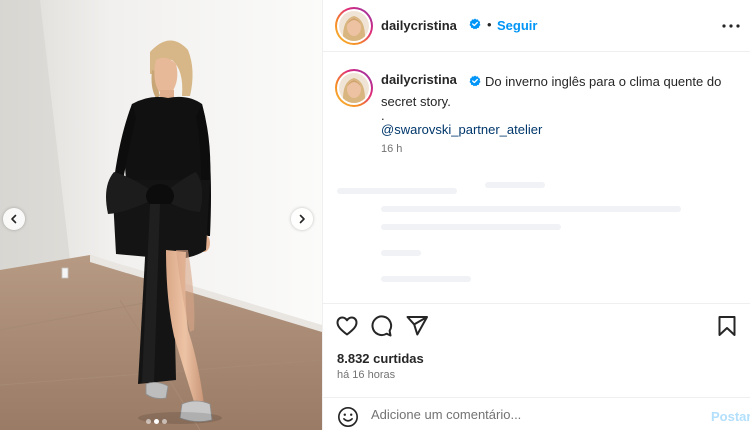  What do you see at coordinates (536, 325) in the screenshot?
I see `action-bar` at bounding box center [536, 325].